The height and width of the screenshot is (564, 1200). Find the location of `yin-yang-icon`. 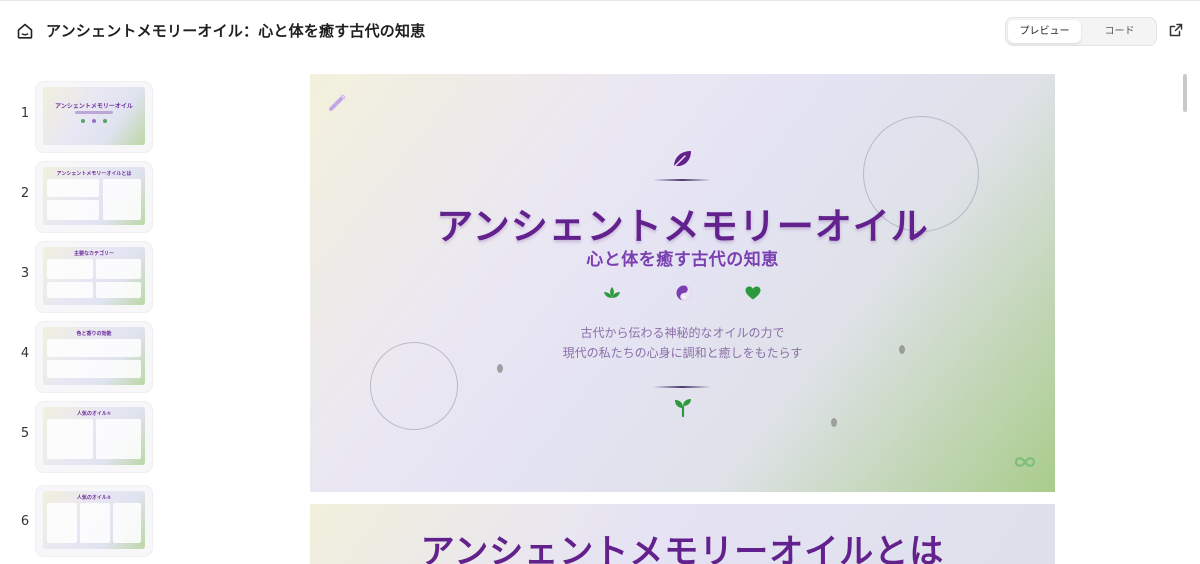

yin-yang-icon is located at coordinates (684, 293).